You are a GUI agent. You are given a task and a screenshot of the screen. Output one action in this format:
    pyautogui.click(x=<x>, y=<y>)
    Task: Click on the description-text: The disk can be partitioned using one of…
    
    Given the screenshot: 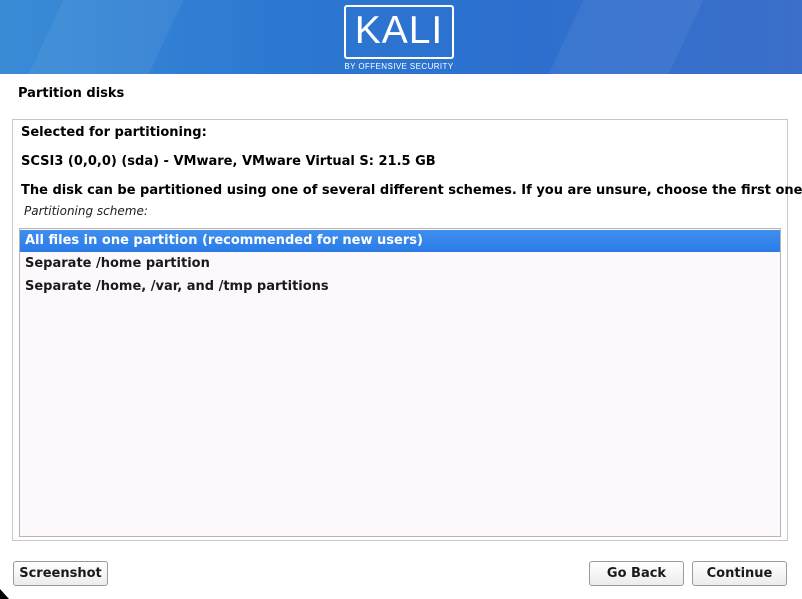 What is the action you would take?
    pyautogui.click(x=411, y=190)
    